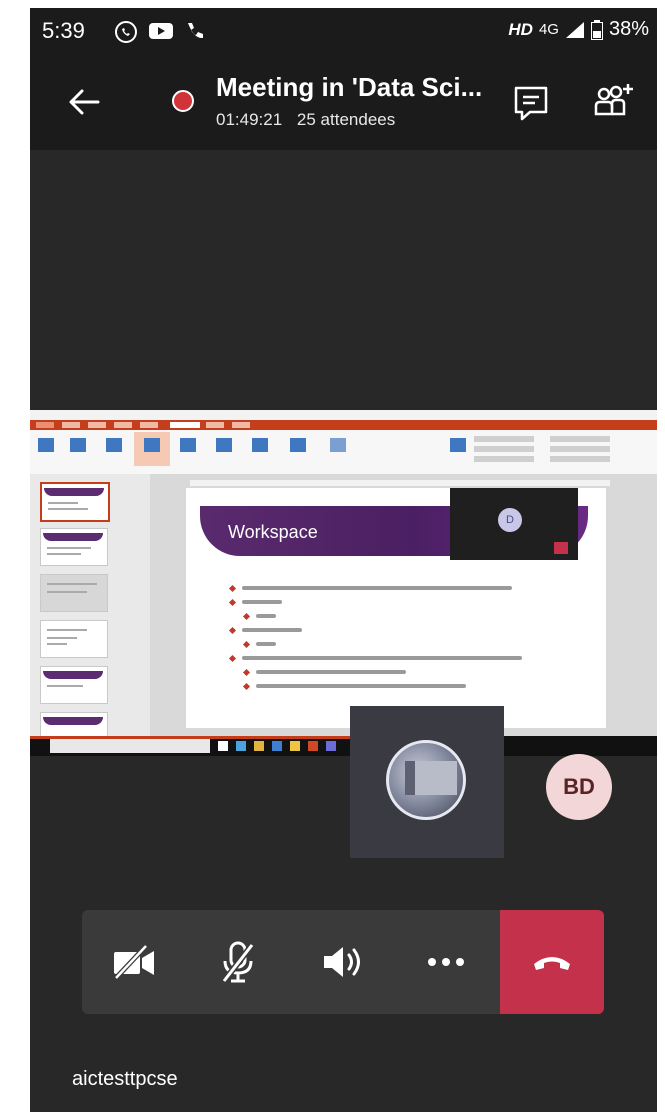  What do you see at coordinates (125, 1079) in the screenshot?
I see `current-user-name: aictesttpcse` at bounding box center [125, 1079].